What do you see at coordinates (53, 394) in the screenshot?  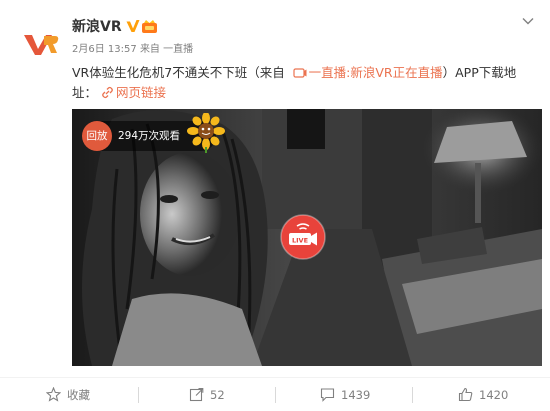 I see `star-icon` at bounding box center [53, 394].